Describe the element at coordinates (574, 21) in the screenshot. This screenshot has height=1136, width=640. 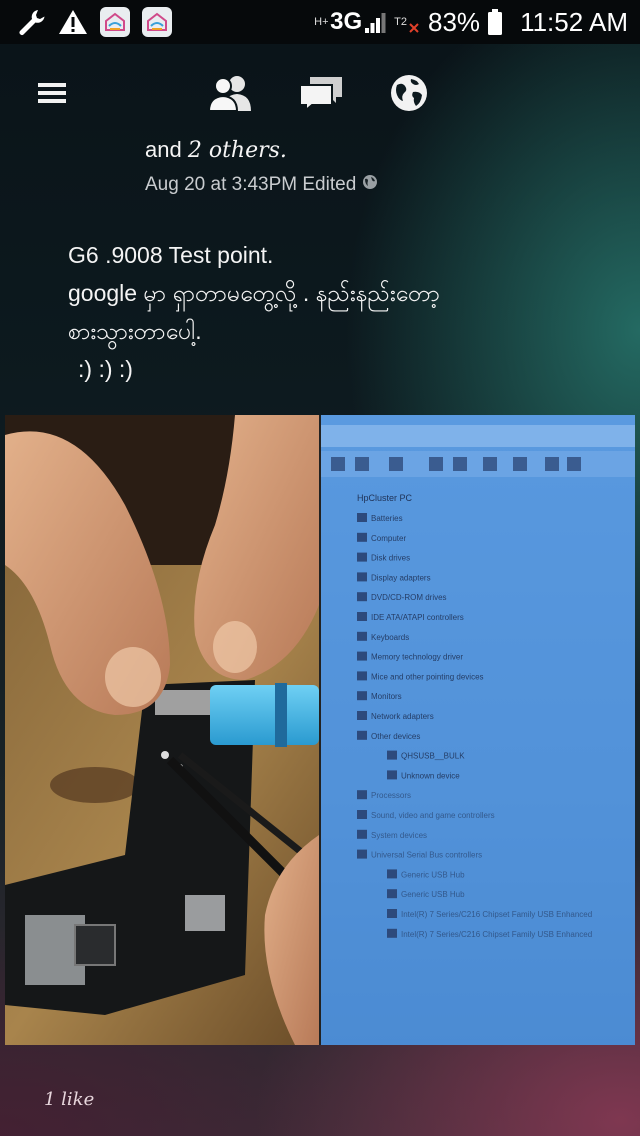
I see `clock: 11:52 AM` at that location.